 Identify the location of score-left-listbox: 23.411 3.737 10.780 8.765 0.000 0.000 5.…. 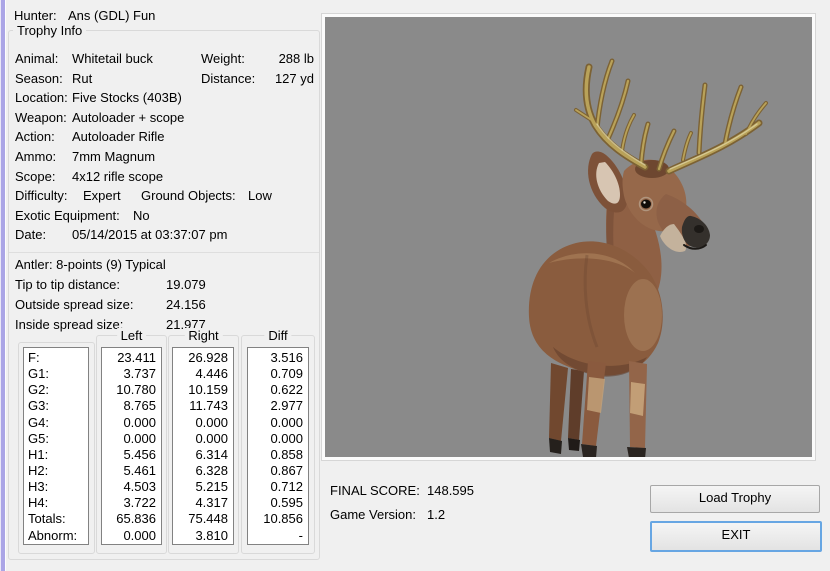
(131, 446).